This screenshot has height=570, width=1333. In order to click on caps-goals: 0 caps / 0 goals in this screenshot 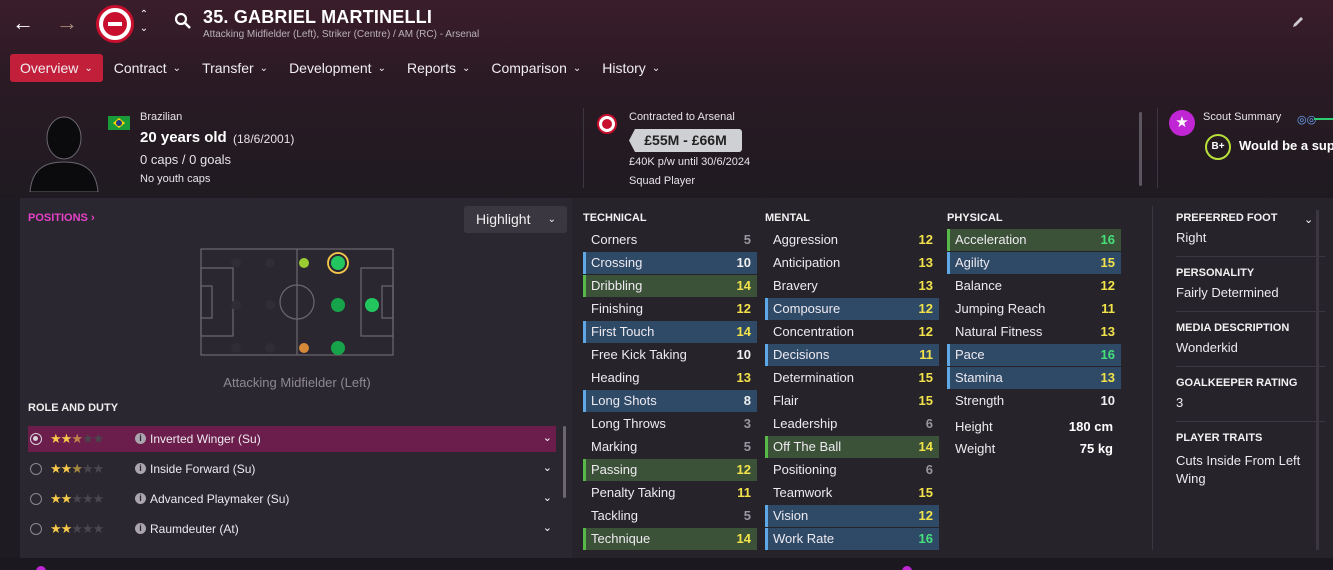, I will do `click(186, 159)`.